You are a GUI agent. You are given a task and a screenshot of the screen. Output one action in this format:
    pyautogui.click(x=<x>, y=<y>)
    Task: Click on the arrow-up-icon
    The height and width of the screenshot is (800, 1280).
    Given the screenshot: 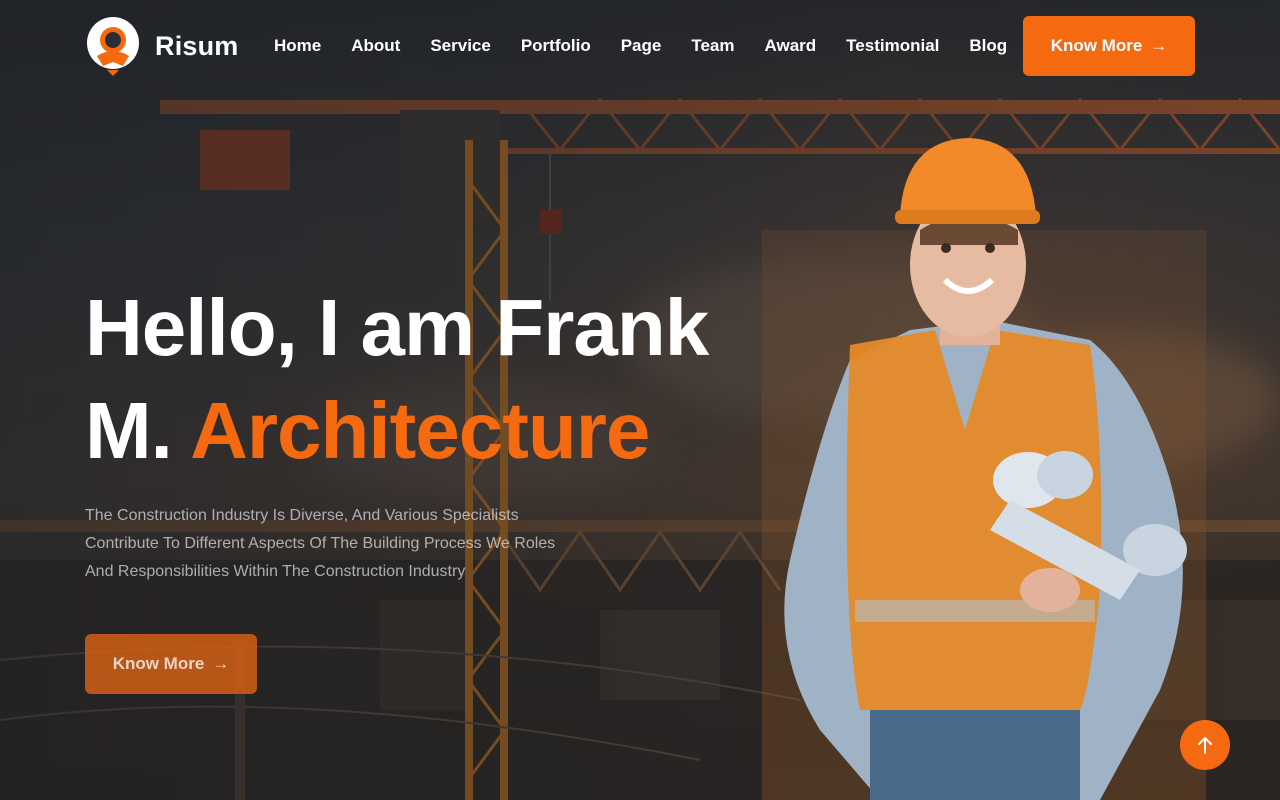 What is the action you would take?
    pyautogui.click(x=1205, y=745)
    